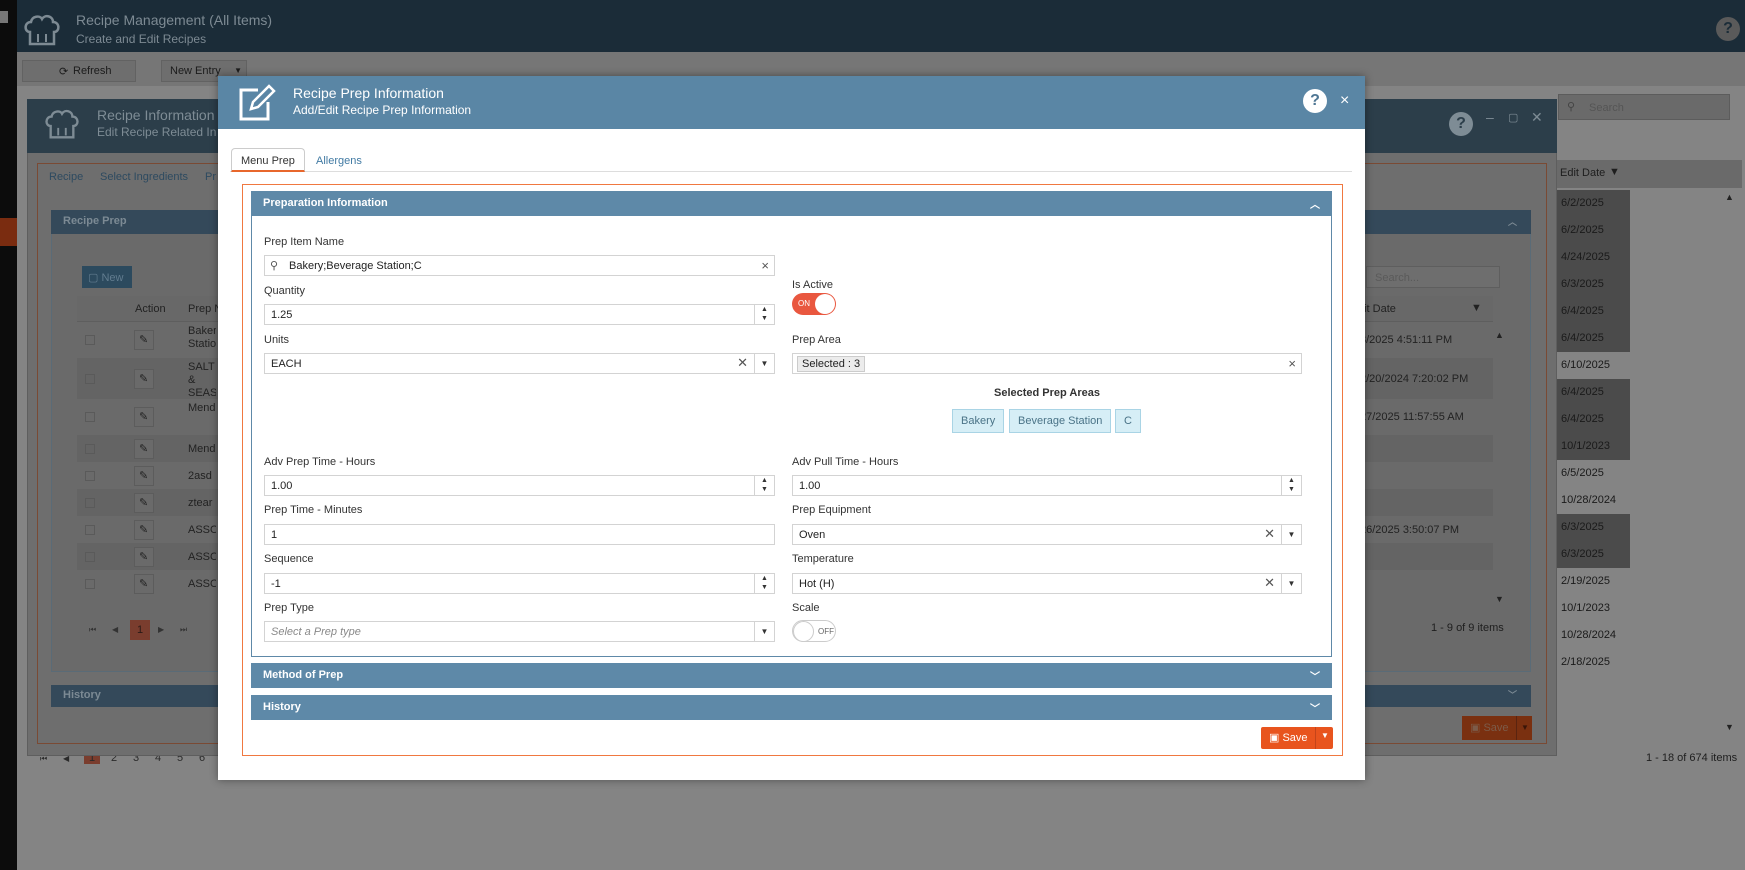 The width and height of the screenshot is (1745, 870). Describe the element at coordinates (764, 583) in the screenshot. I see `sequence-stepper: ▲ ▼` at that location.